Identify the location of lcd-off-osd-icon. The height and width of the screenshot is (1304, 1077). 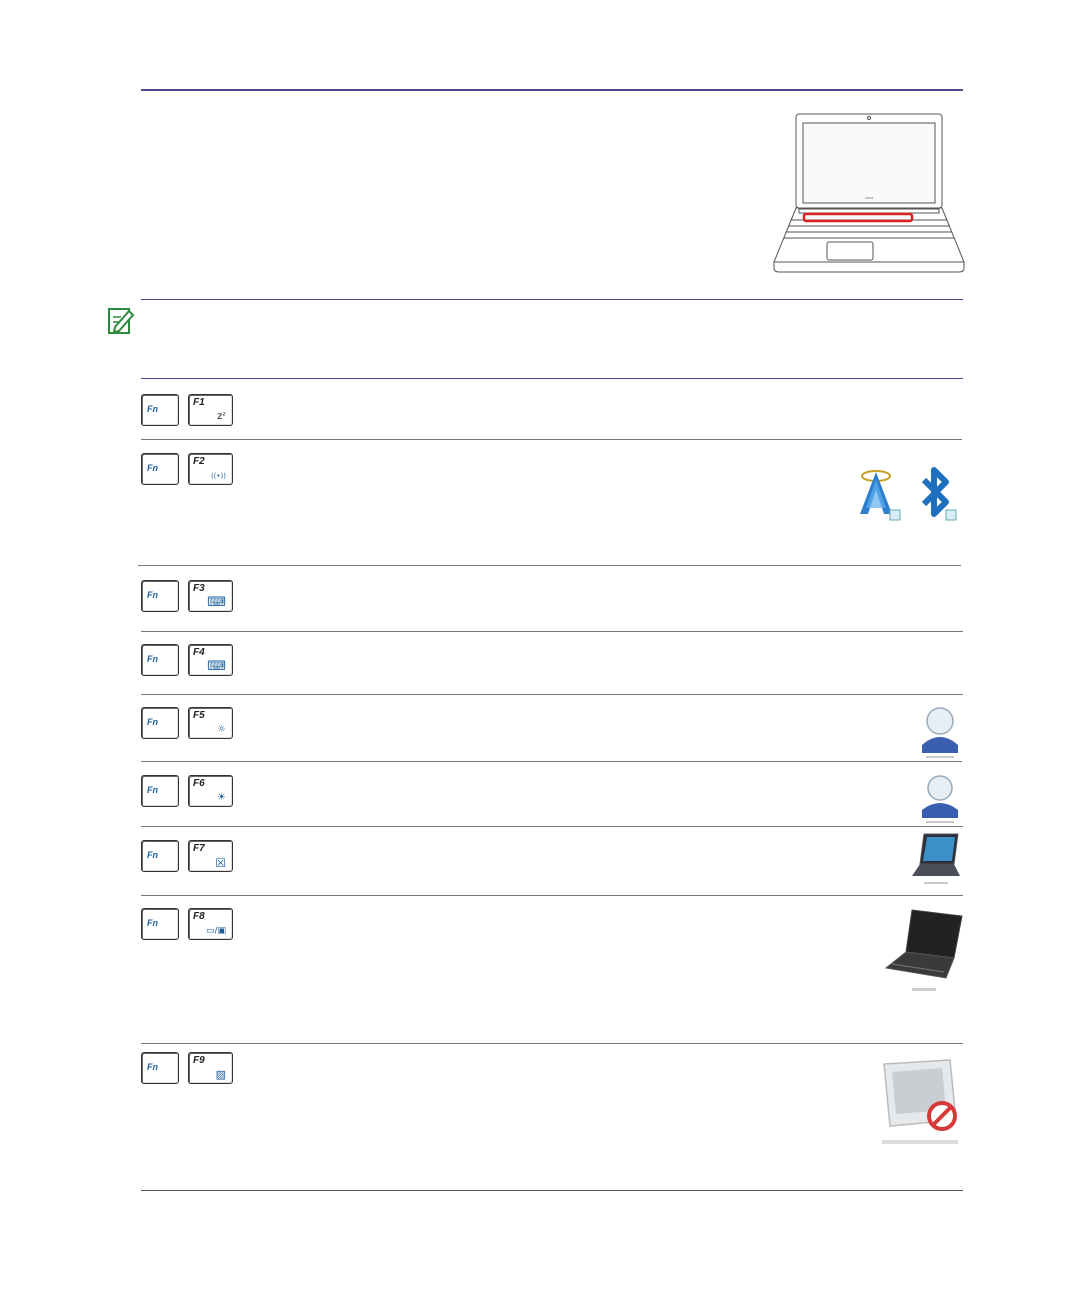
(936, 858).